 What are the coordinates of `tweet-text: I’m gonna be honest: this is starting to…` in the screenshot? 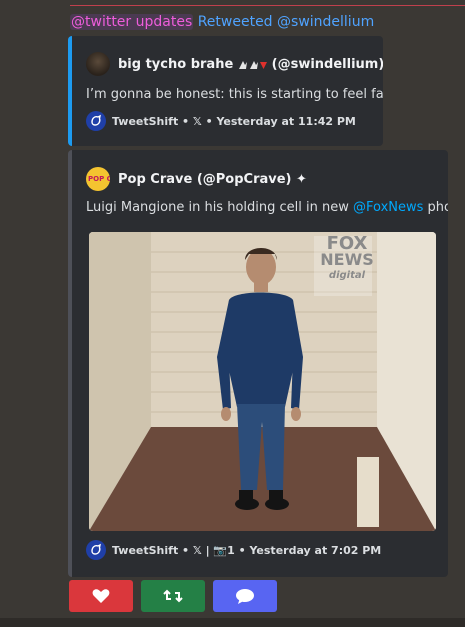 It's located at (234, 94).